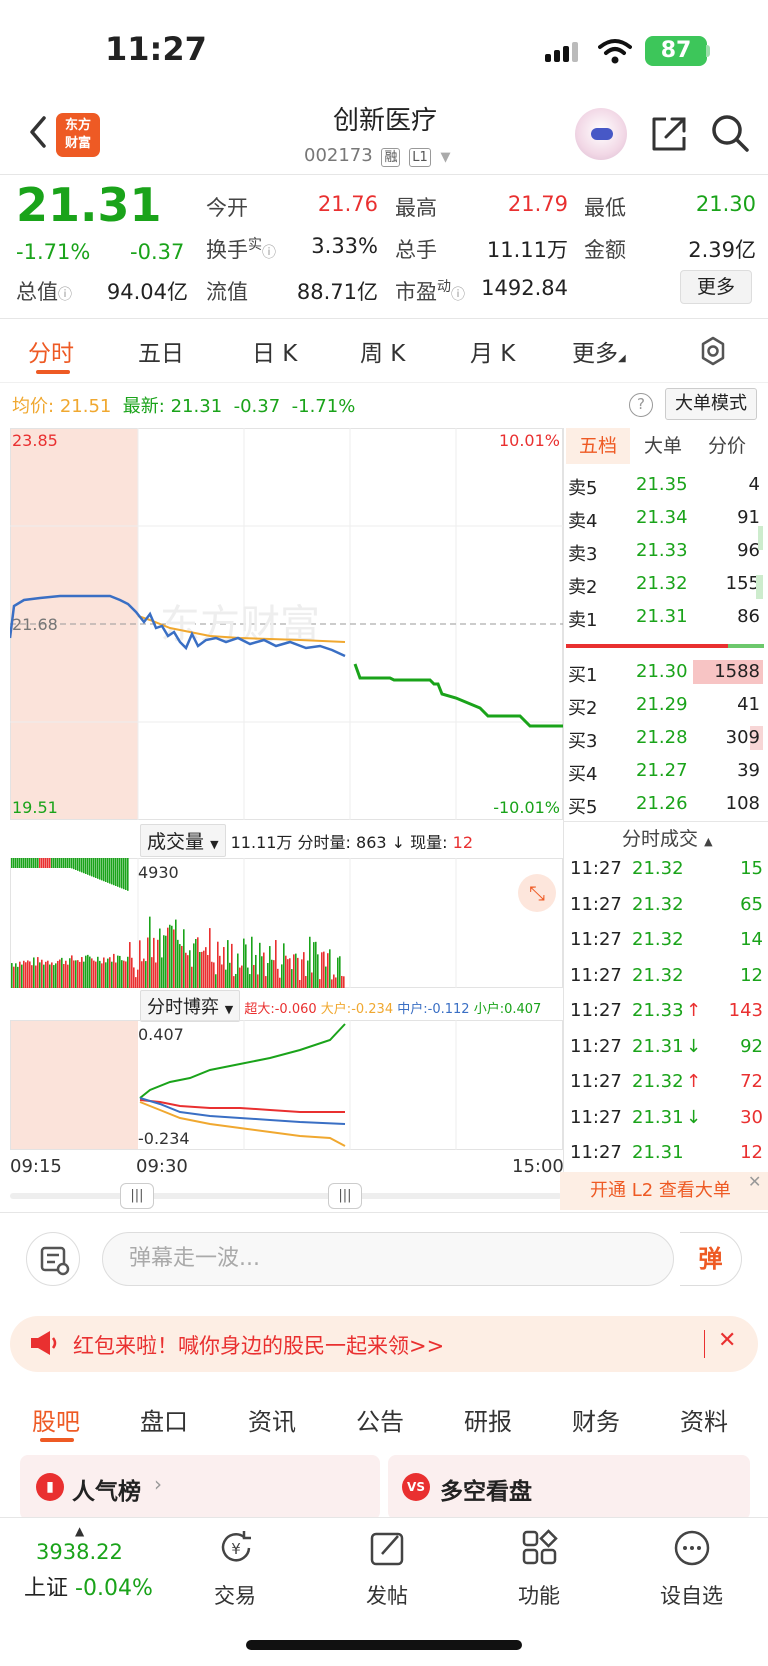 The image size is (768, 1666). What do you see at coordinates (57, 1440) in the screenshot?
I see `active-tab-indicator` at bounding box center [57, 1440].